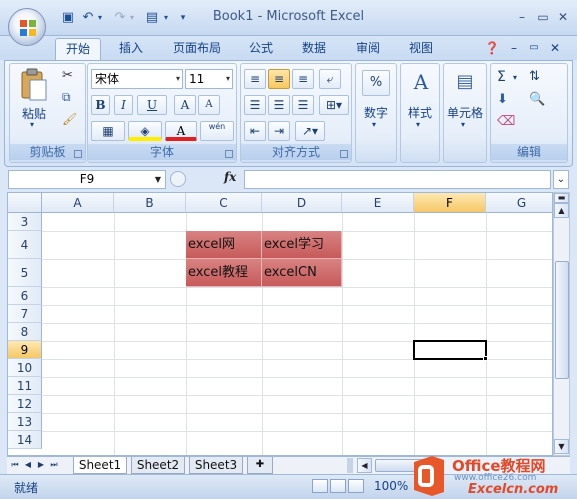  Describe the element at coordinates (397, 179) in the screenshot. I see `formula-input` at that location.